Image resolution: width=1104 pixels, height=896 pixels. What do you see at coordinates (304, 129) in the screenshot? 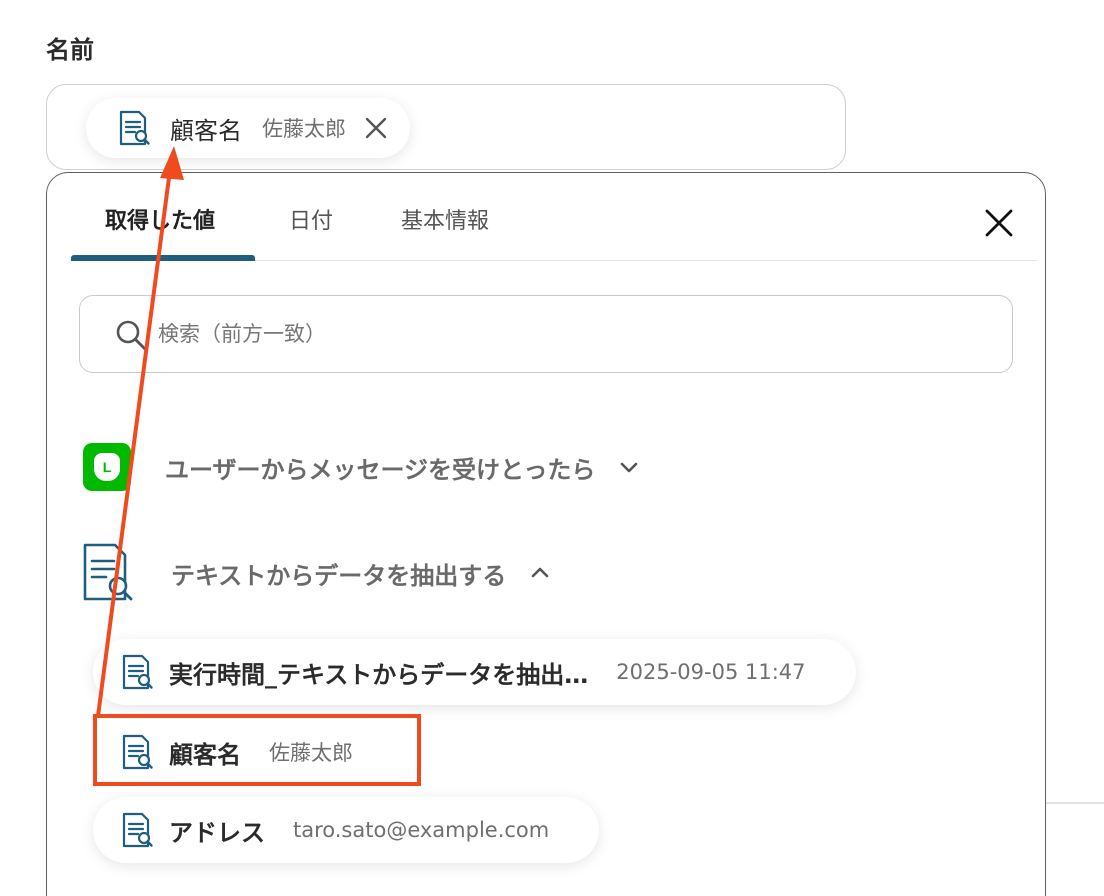
I see `chip-value: 佐藤太郎` at bounding box center [304, 129].